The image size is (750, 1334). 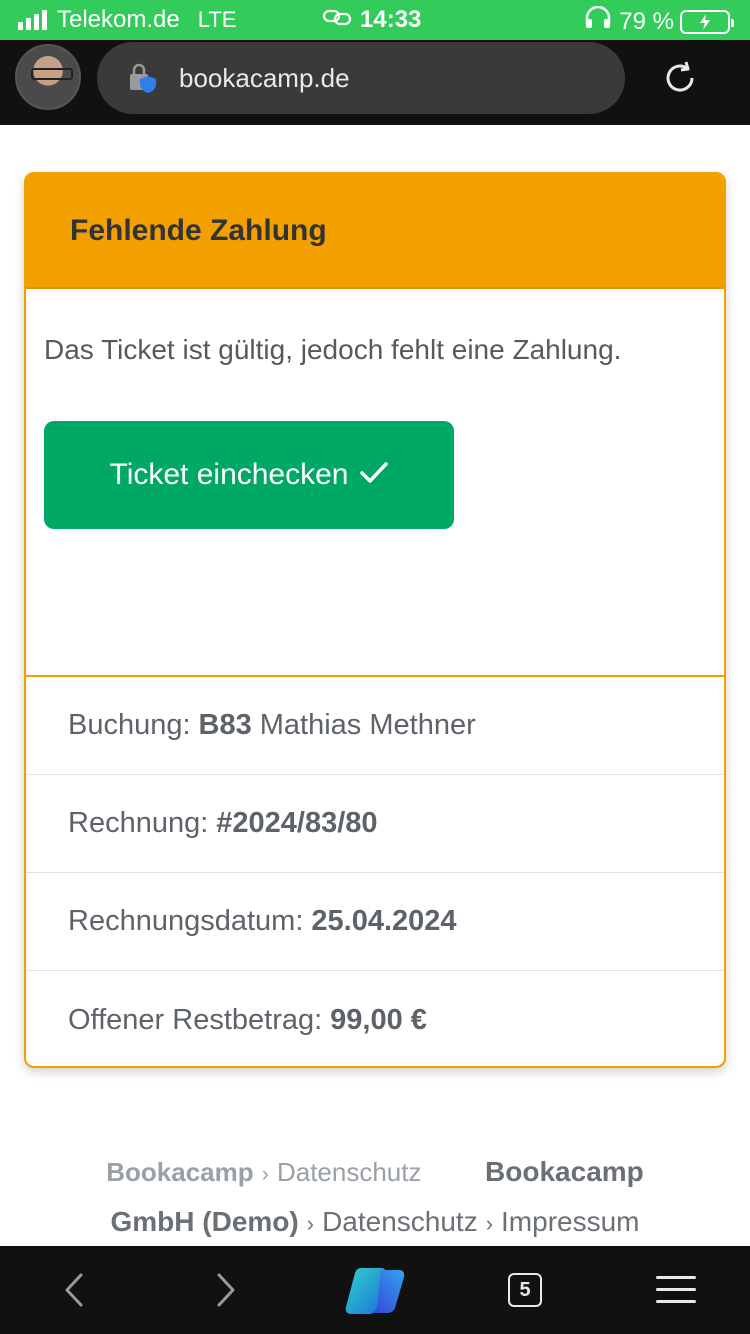 I want to click on tabs-icon: 5, so click(x=525, y=1290).